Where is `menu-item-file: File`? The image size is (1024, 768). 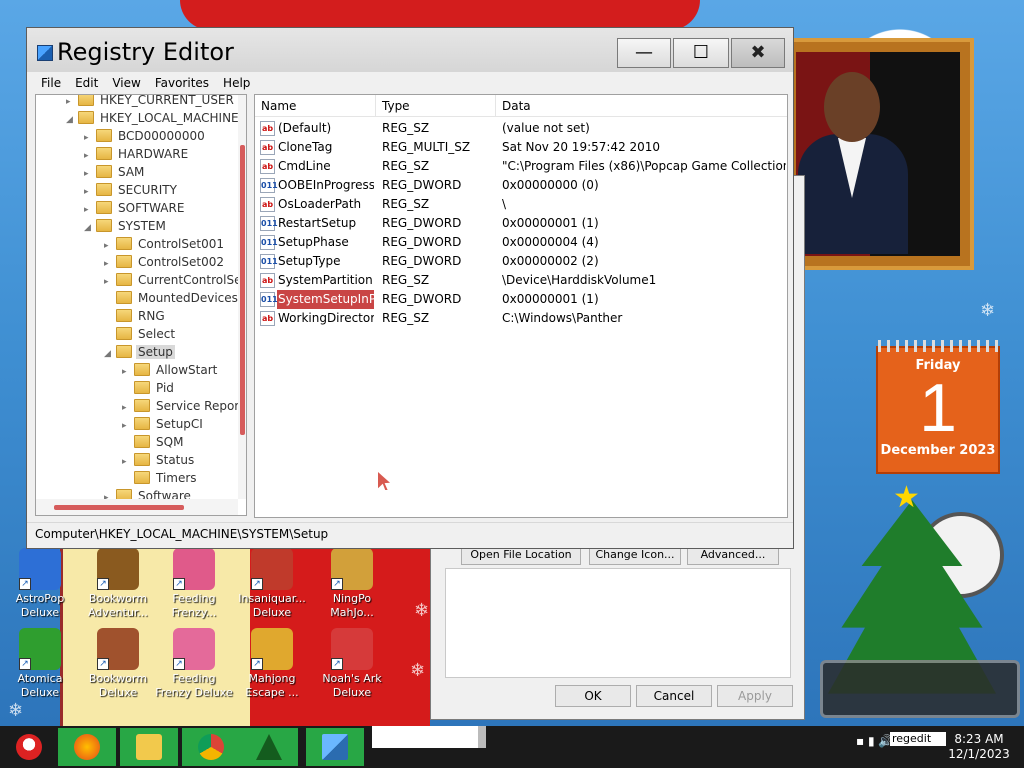
menu-item-file: File is located at coordinates (52, 83).